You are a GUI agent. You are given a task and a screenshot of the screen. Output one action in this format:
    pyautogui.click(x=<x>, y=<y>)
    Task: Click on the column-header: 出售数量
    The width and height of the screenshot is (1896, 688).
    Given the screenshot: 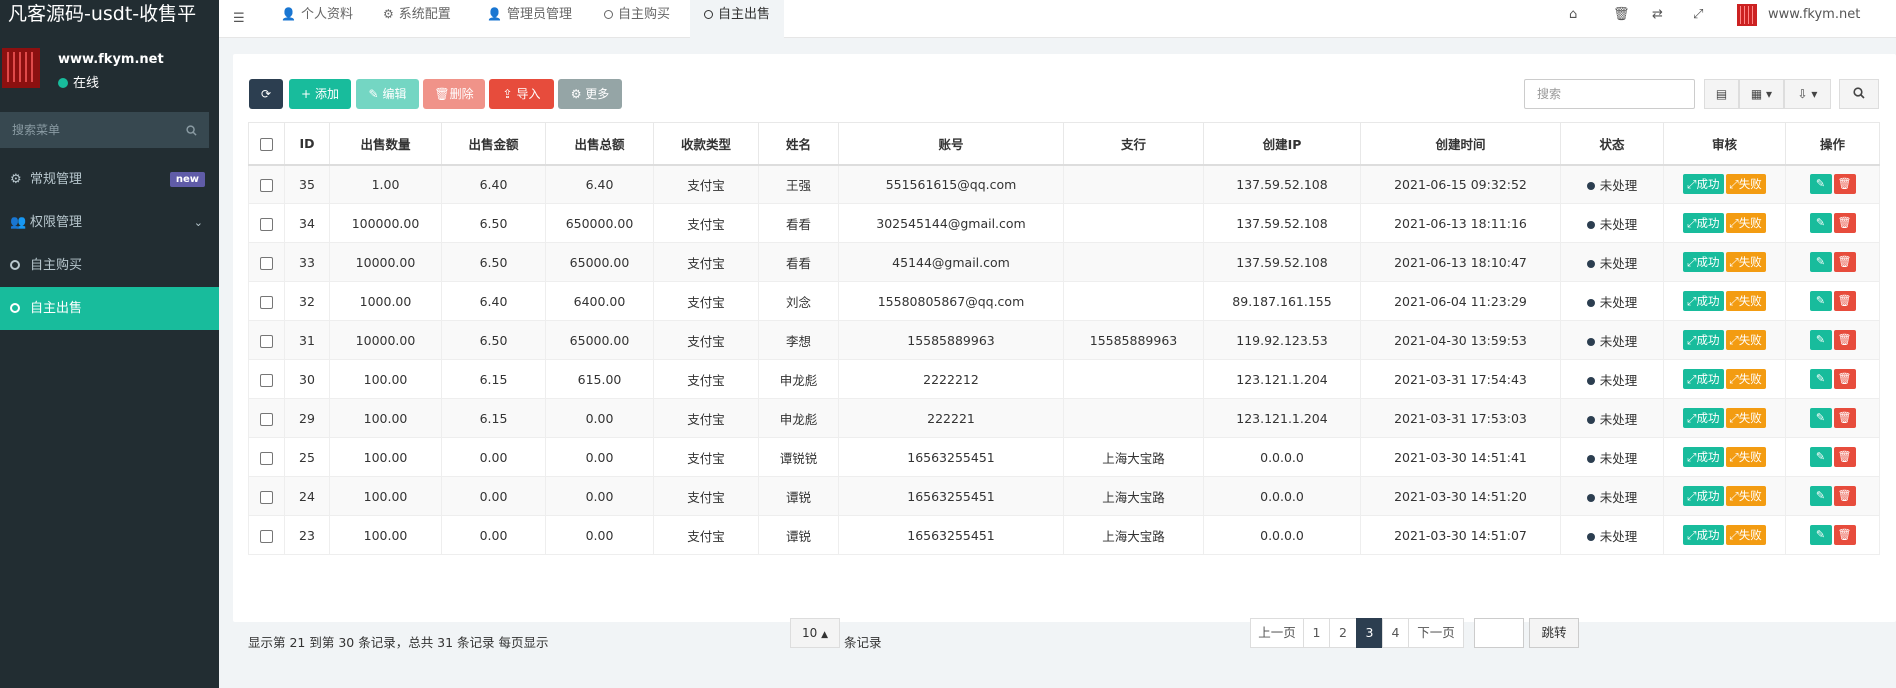 What is the action you would take?
    pyautogui.click(x=385, y=144)
    